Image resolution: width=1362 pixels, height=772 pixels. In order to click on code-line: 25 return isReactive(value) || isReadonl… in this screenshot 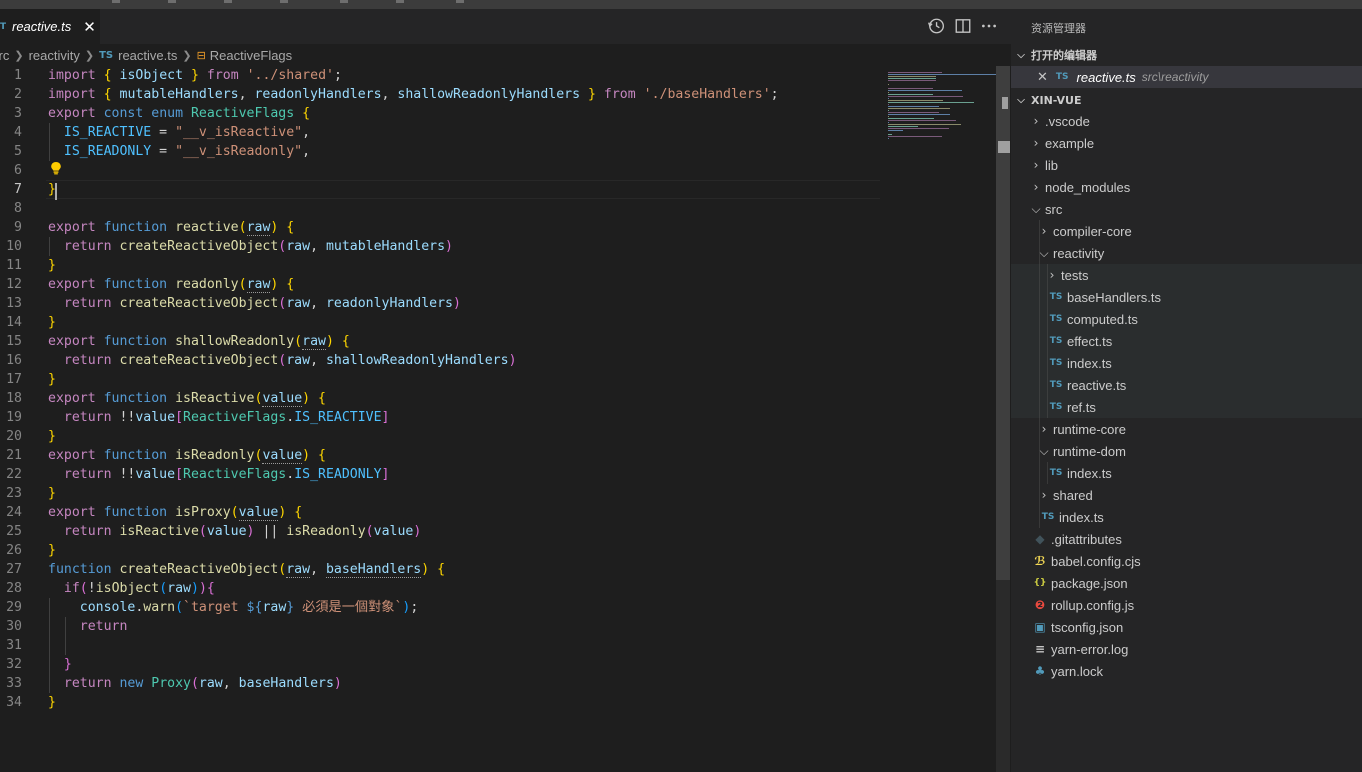, I will do `click(440, 531)`.